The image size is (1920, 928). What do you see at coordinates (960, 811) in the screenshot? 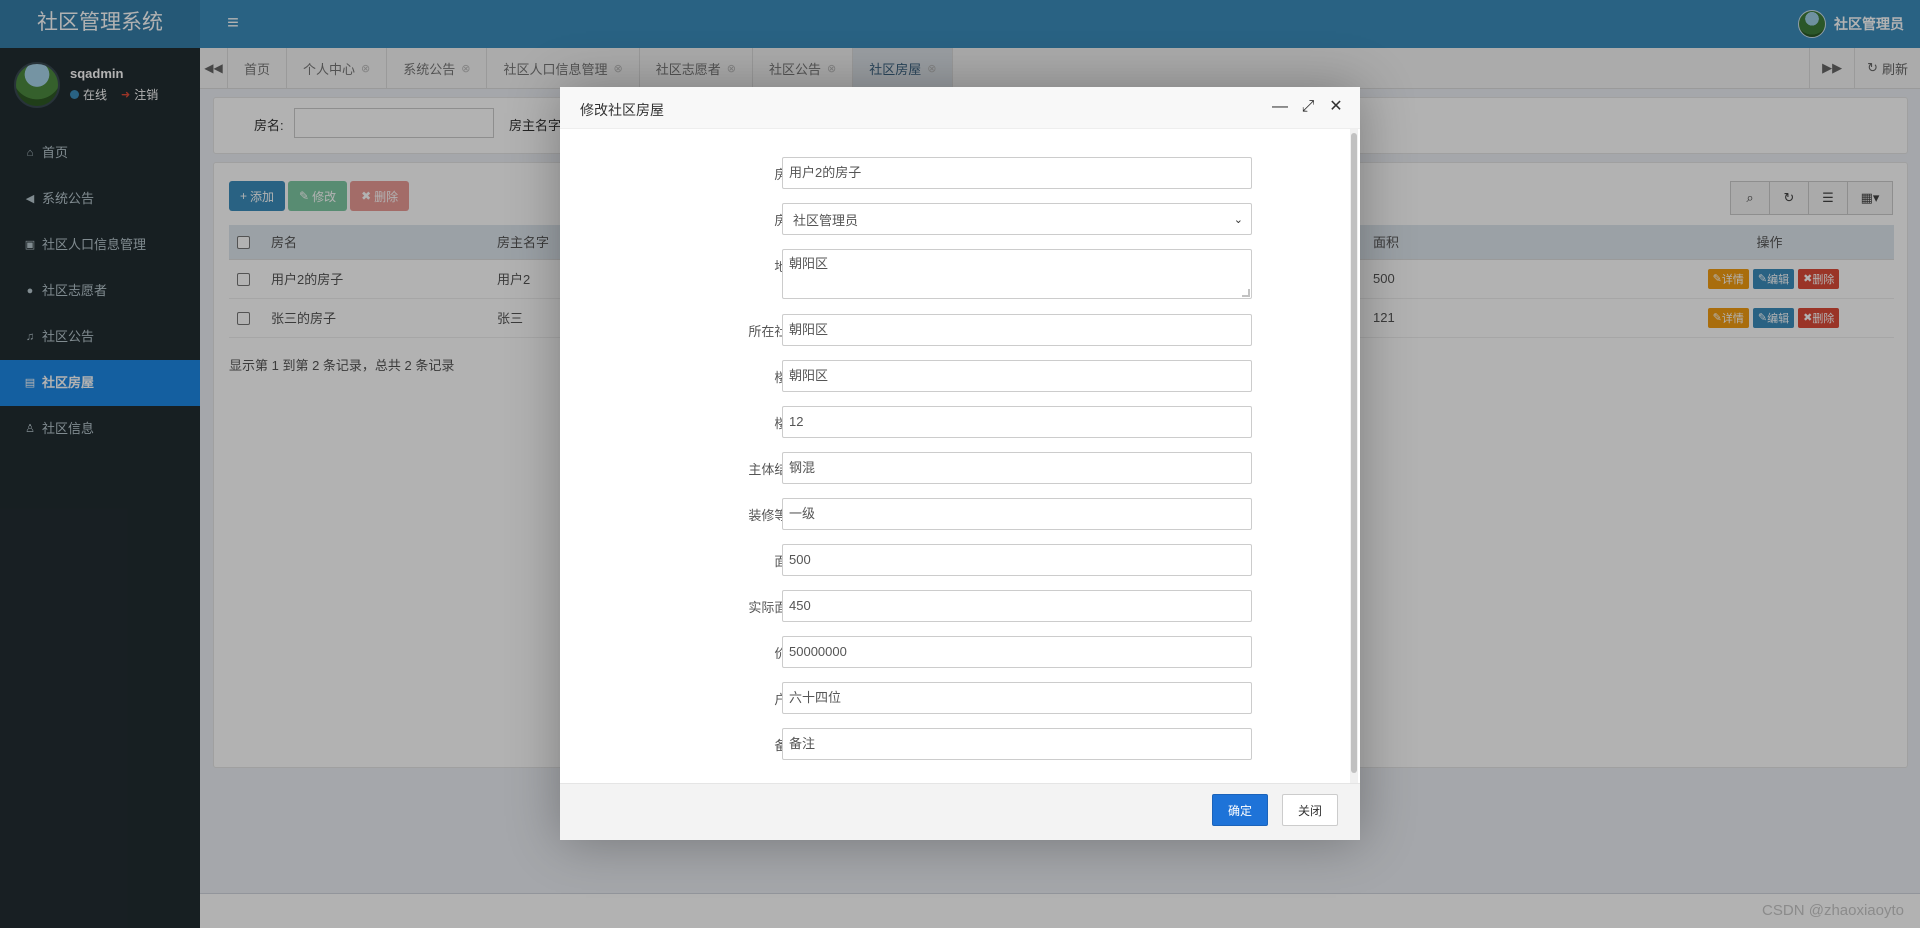
I see `dialog-footer: 确定 关闭` at bounding box center [960, 811].